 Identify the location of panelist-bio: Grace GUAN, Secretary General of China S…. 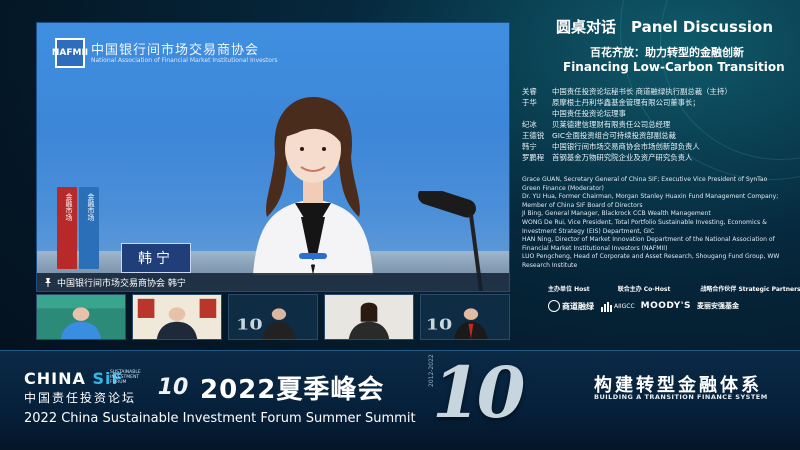
(645, 184).